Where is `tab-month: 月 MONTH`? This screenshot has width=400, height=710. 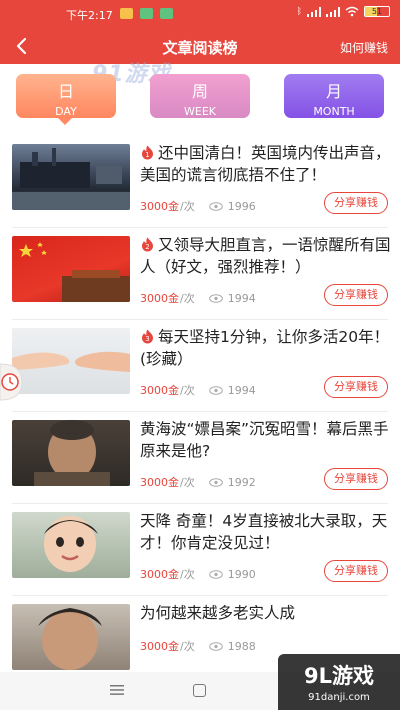 tab-month: 月 MONTH is located at coordinates (334, 96).